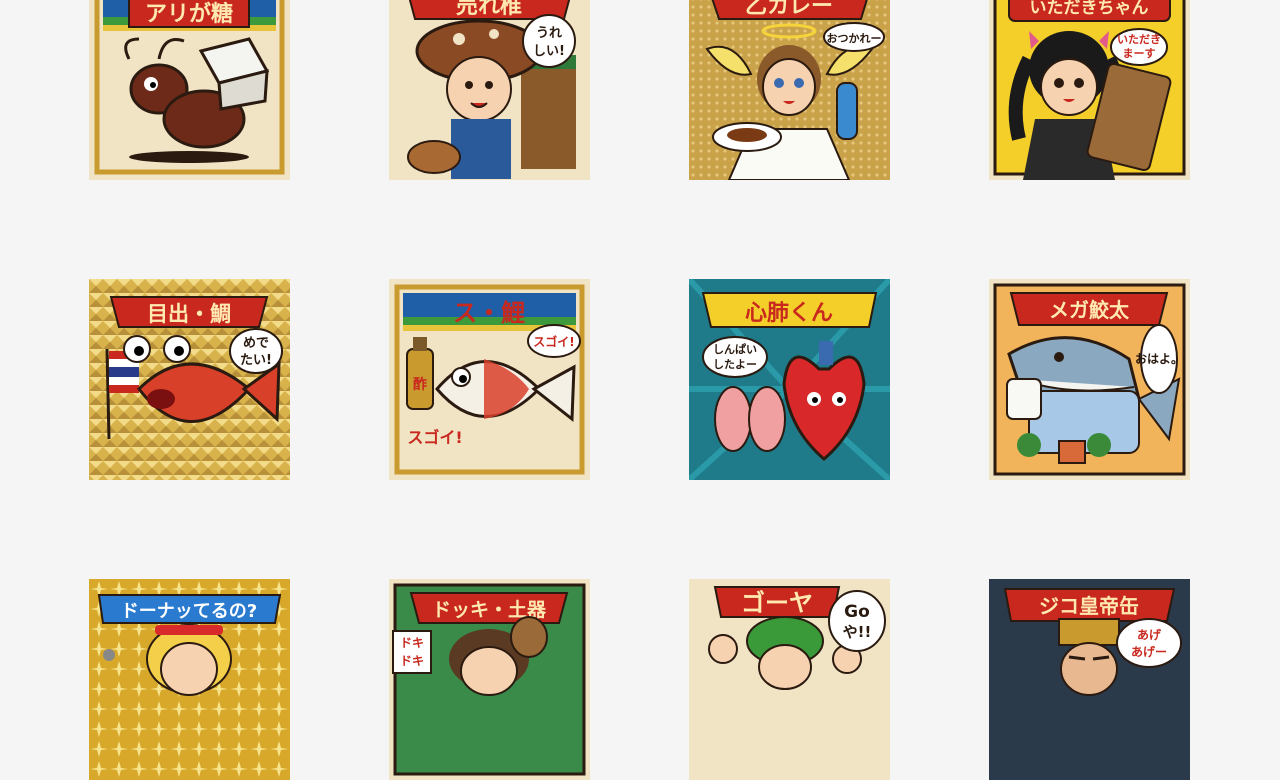 The width and height of the screenshot is (1280, 780). Describe the element at coordinates (489, 313) in the screenshot. I see `sticker-title: ス・鯉` at that location.